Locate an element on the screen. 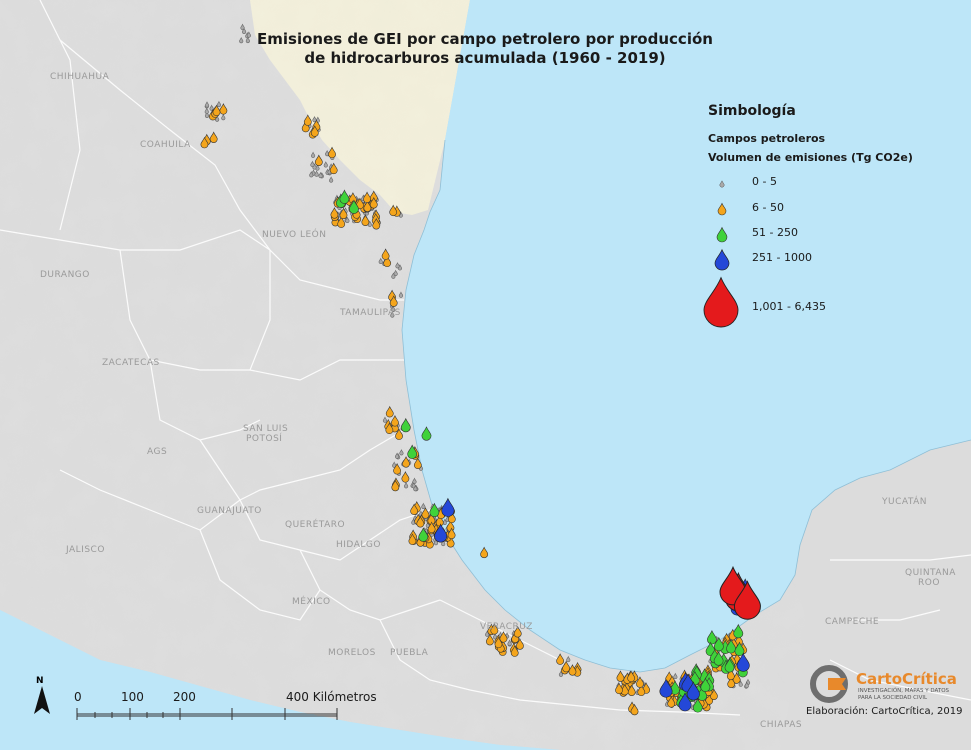  drop-blue-icon is located at coordinates (722, 259).